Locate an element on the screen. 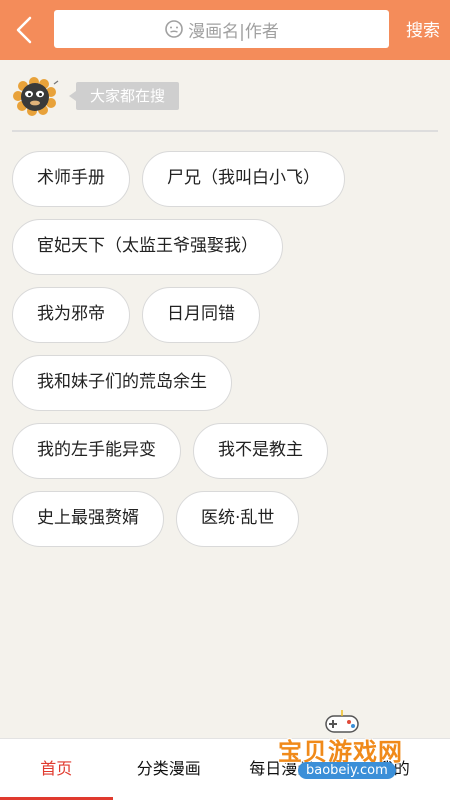  tag-row: 我为邪帝 日月同错 is located at coordinates (227, 315).